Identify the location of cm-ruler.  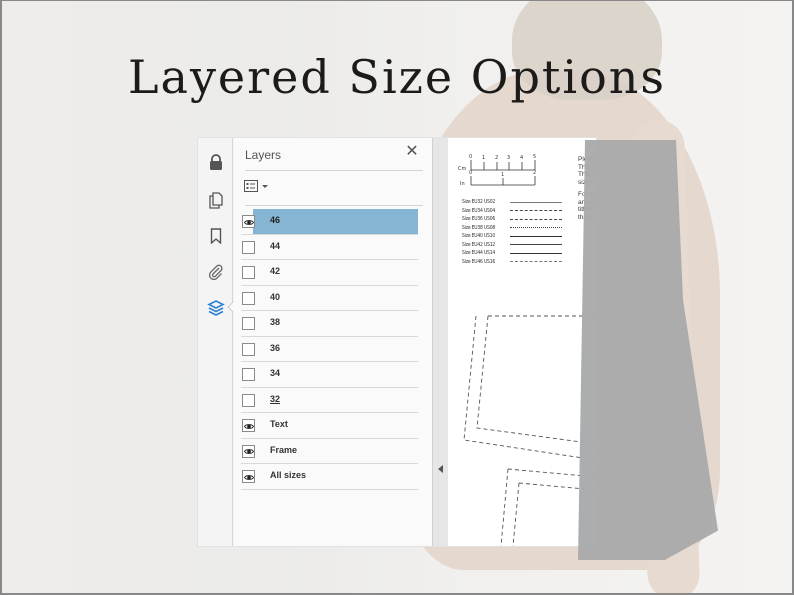
(503, 165).